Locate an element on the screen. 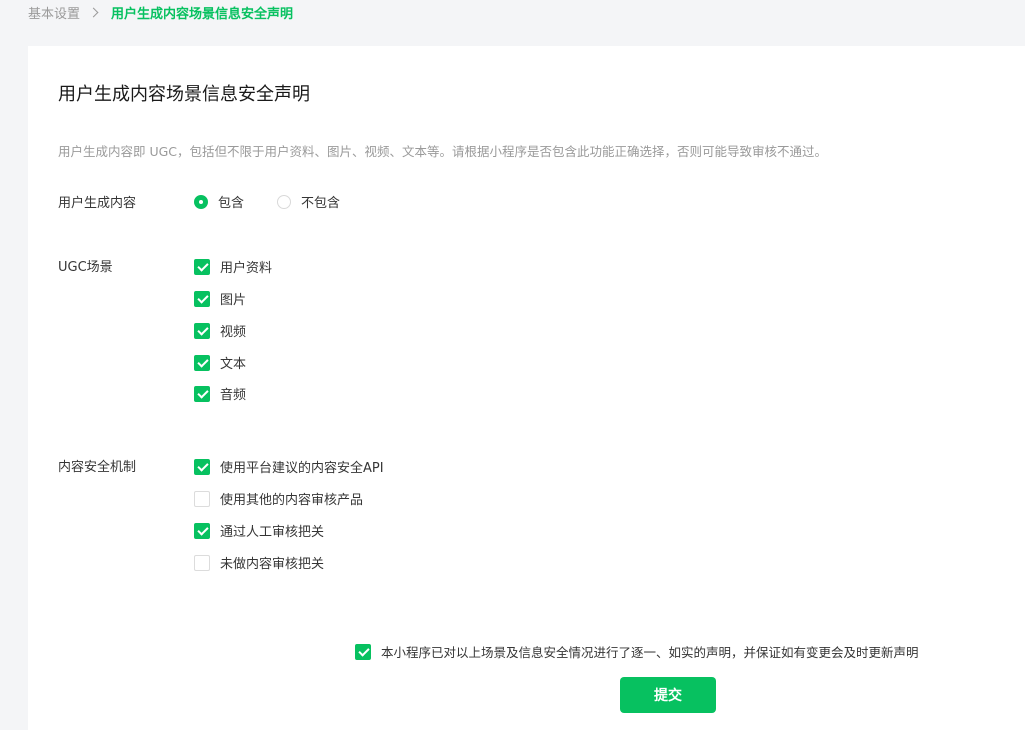 The height and width of the screenshot is (730, 1025). mechanism-checkbox-no-review: 未做内容审核把关 is located at coordinates (259, 562).